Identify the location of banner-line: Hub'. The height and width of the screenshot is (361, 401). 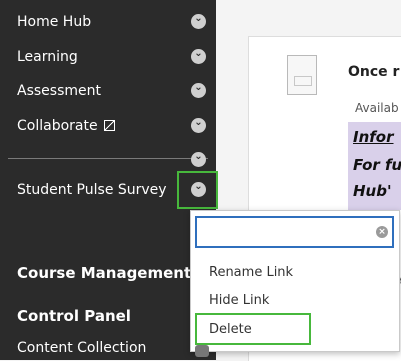
(372, 191).